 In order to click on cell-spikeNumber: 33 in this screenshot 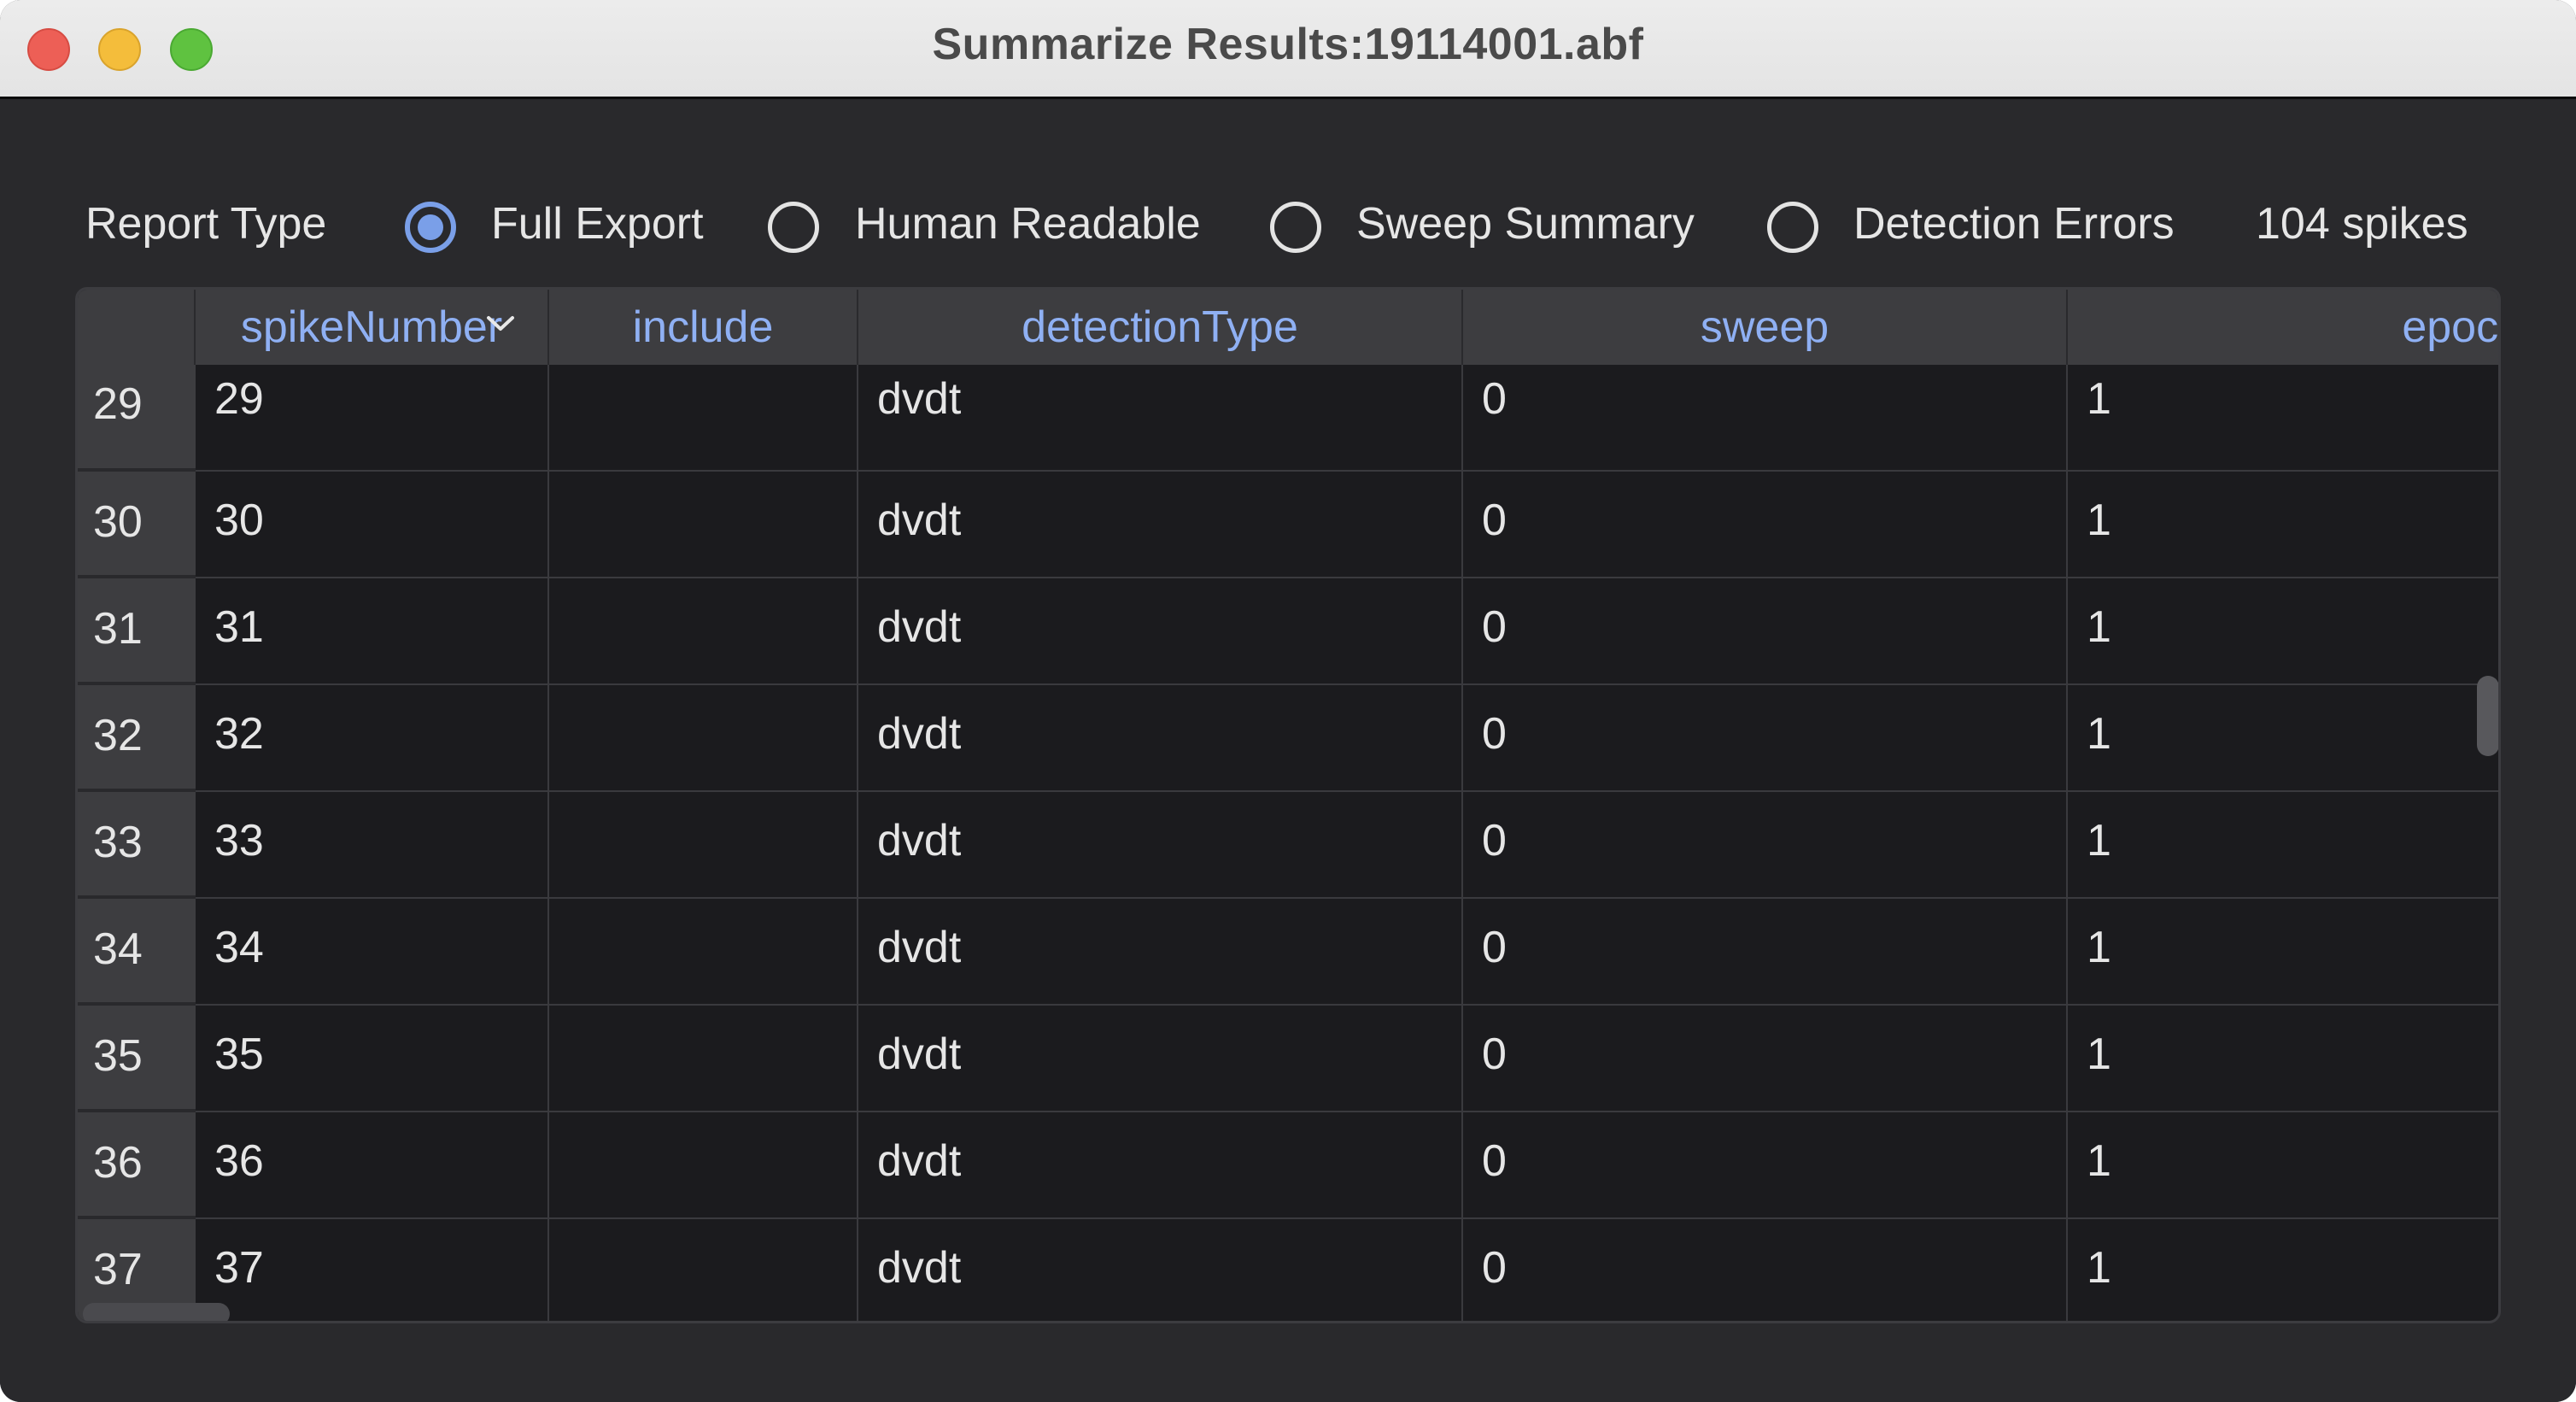, I will do `click(372, 845)`.